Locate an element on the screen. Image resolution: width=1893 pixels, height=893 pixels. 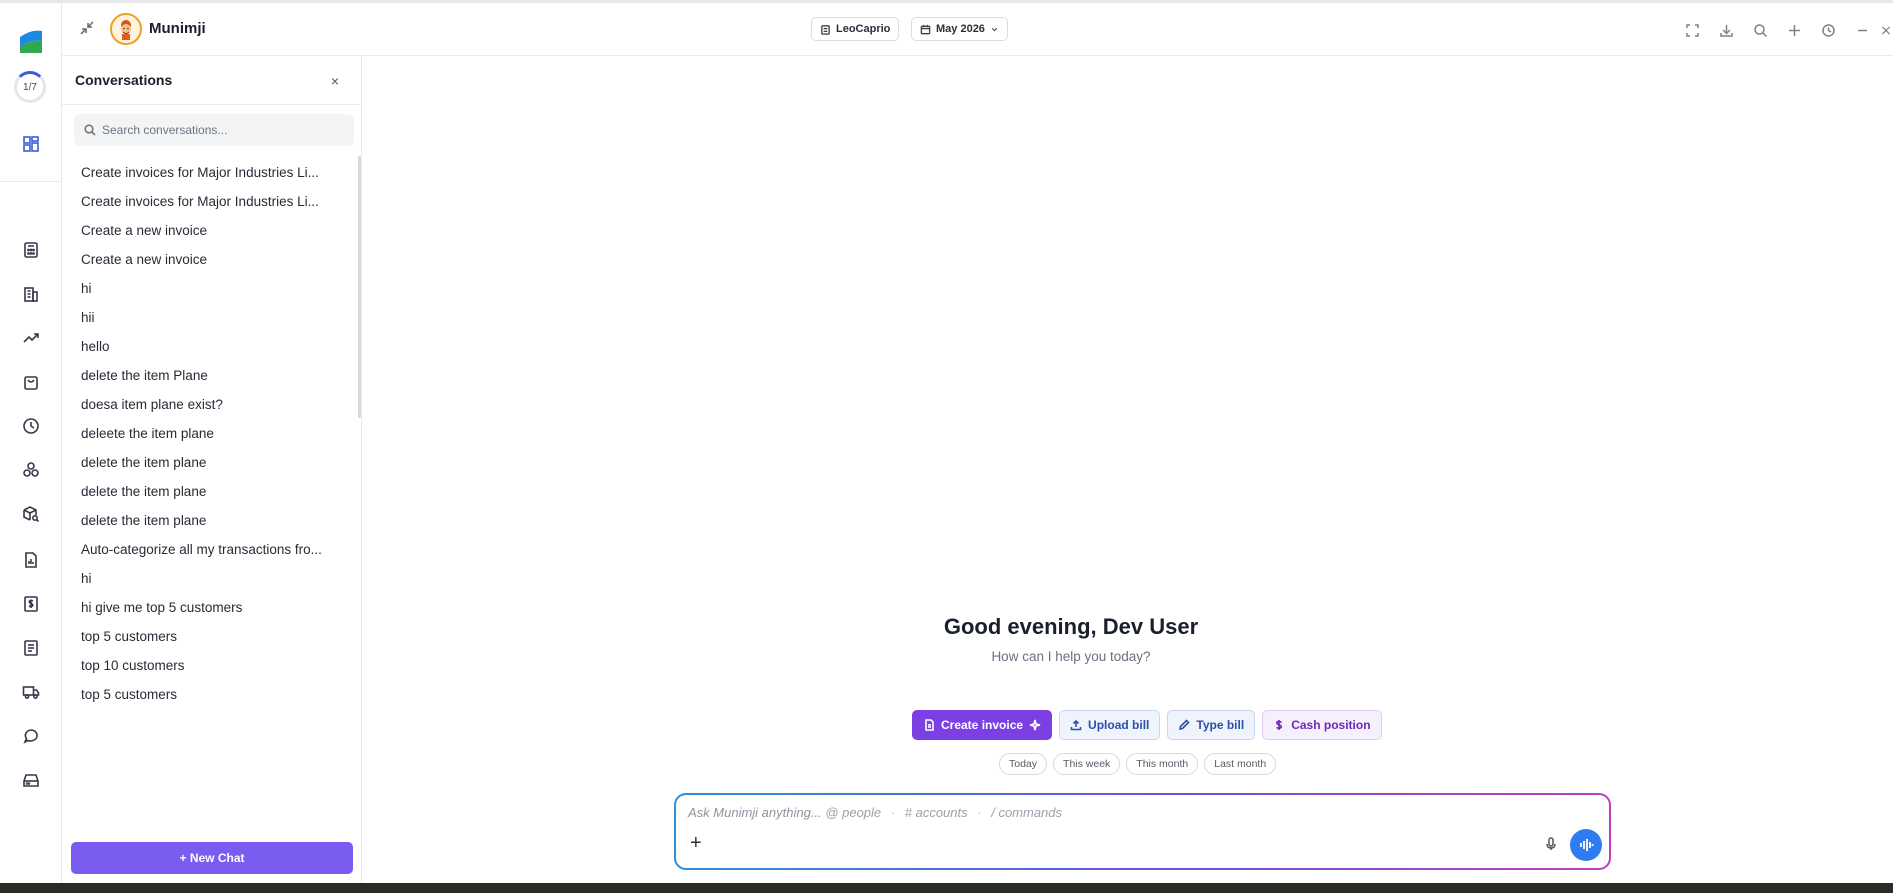
create-invoice-button: Create invoice is located at coordinates (982, 725).